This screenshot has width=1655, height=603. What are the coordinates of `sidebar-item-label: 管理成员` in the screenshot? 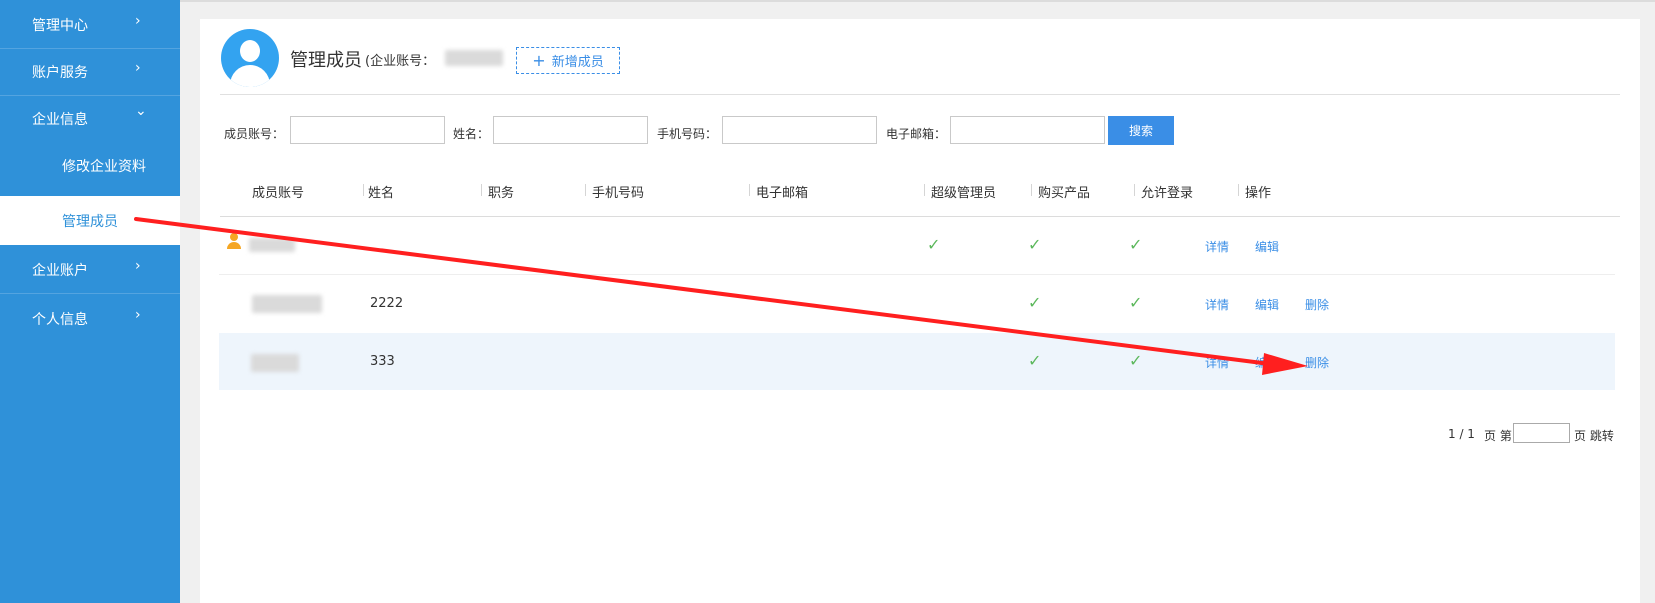 It's located at (90, 222).